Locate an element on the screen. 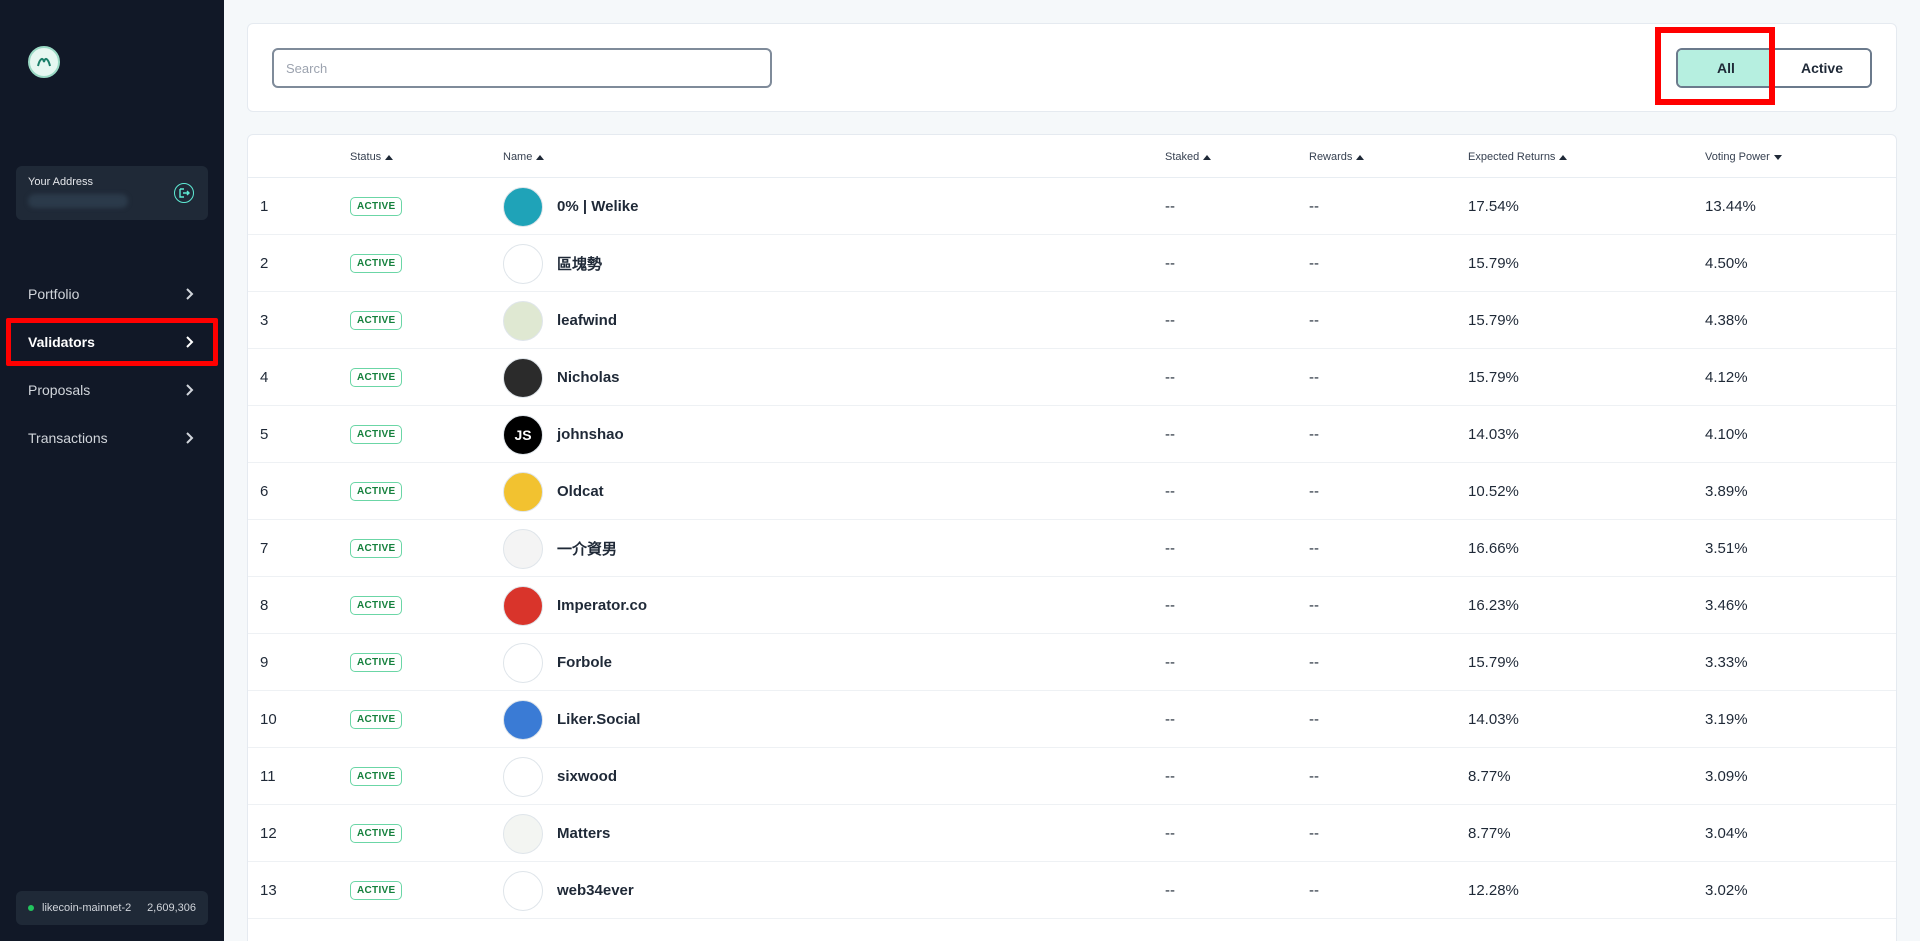 Image resolution: width=1920 pixels, height=941 pixels. rank-cell: 7 is located at coordinates (264, 548).